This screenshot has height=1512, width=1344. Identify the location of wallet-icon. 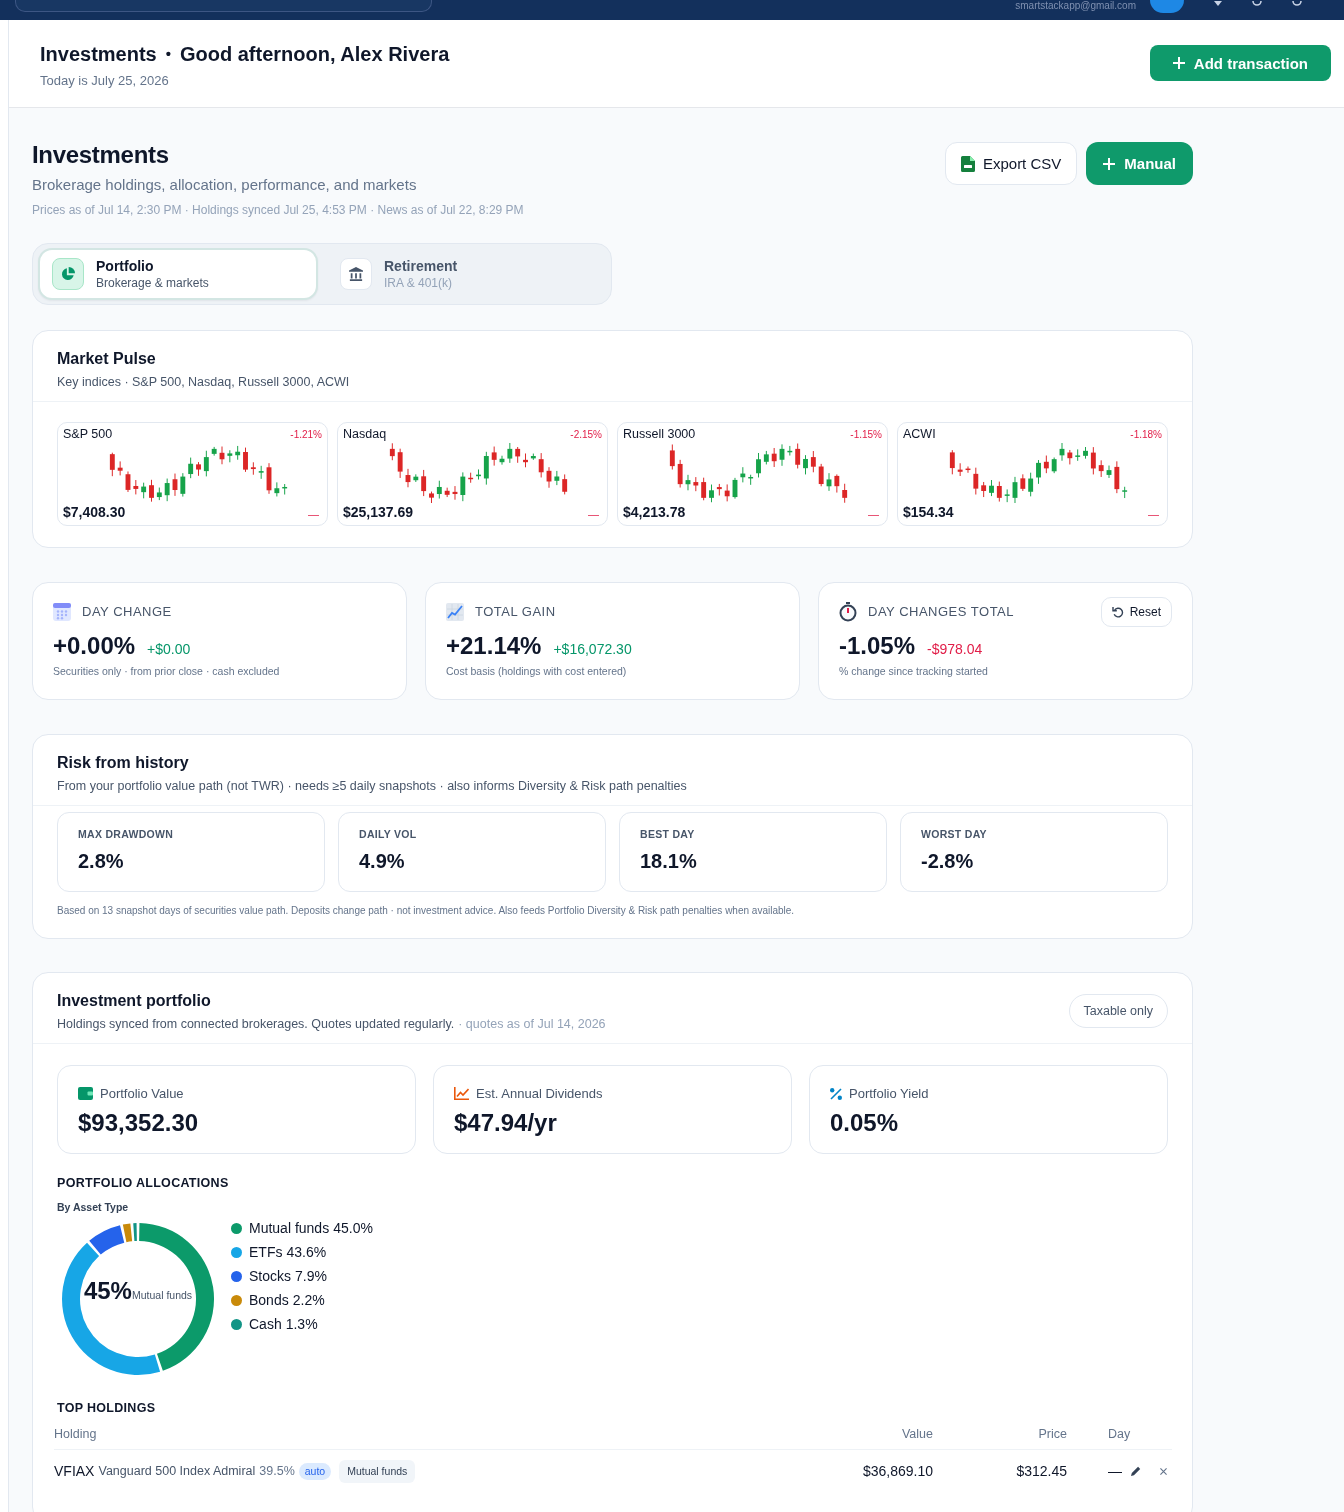
(85, 1093).